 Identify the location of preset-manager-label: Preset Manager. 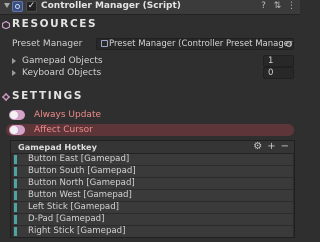
(47, 44).